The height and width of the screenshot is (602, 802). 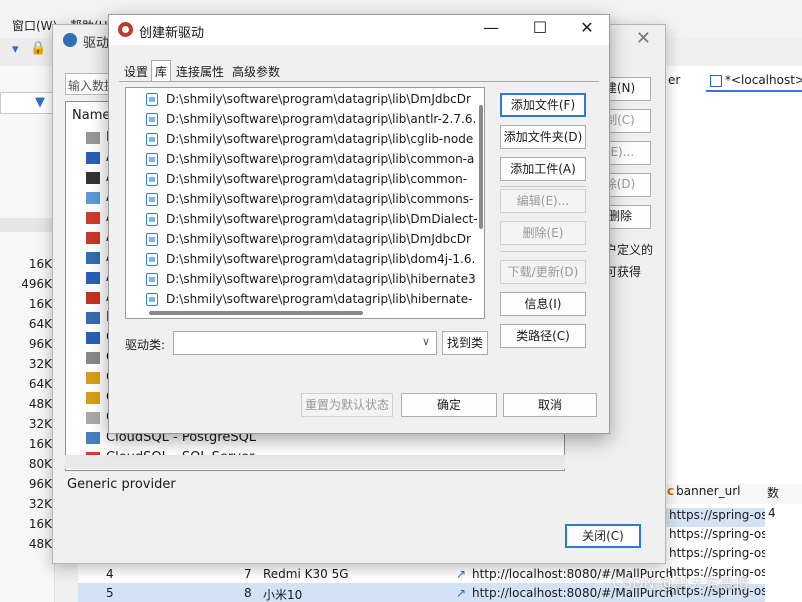 What do you see at coordinates (200, 71) in the screenshot?
I see `tab-connection-properties: 连接属性` at bounding box center [200, 71].